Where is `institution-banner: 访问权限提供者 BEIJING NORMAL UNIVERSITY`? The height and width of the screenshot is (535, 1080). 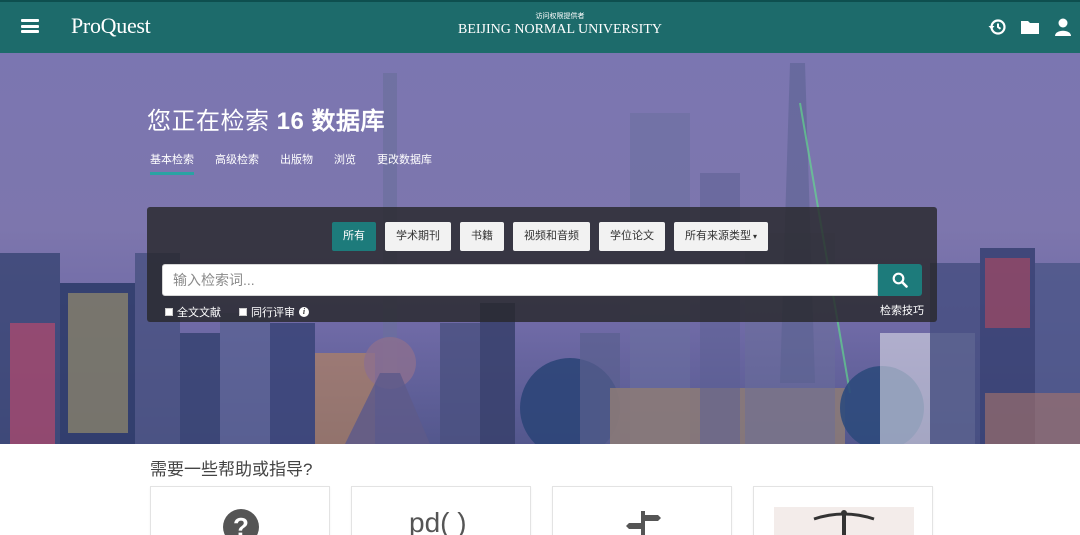
institution-banner: 访问权限提供者 BEIJING NORMAL UNIVERSITY is located at coordinates (560, 25).